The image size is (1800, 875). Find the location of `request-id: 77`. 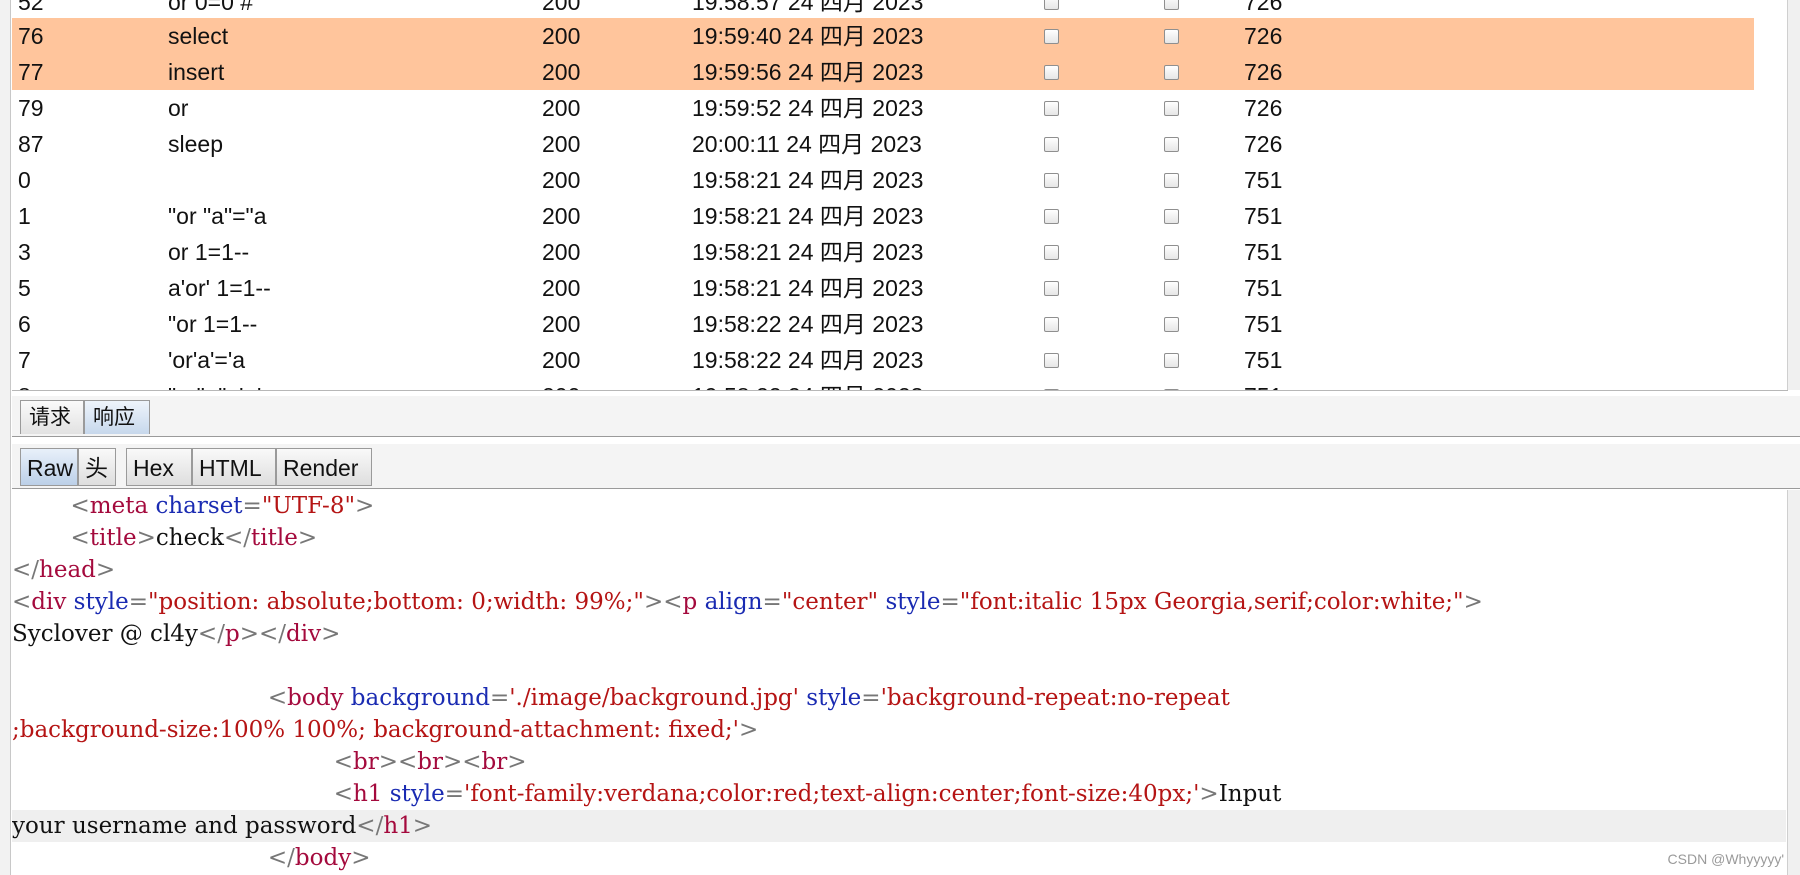

request-id: 77 is located at coordinates (31, 72).